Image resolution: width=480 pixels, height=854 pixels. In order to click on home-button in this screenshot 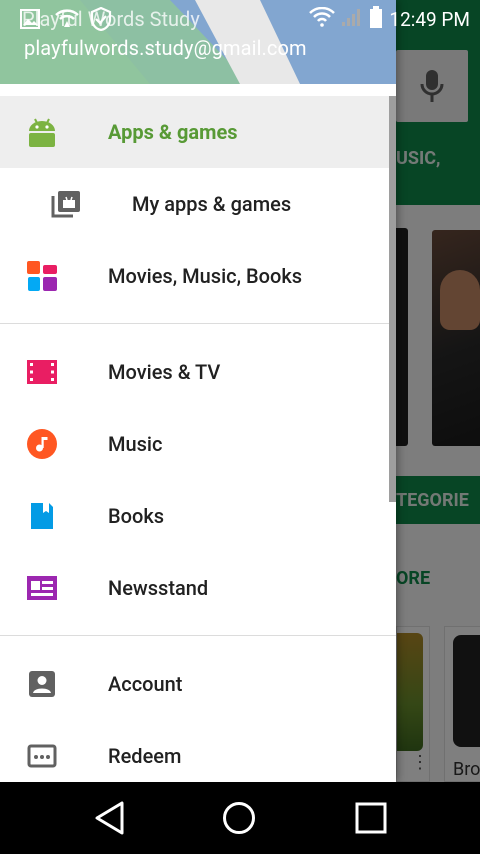, I will do `click(239, 818)`.